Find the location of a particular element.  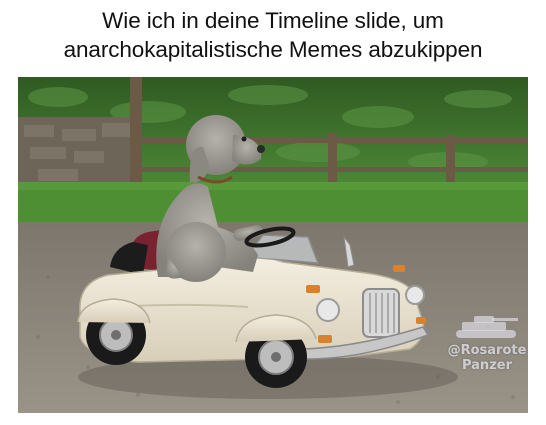

watermark: @Rosarote Panzer is located at coordinates (478, 342).